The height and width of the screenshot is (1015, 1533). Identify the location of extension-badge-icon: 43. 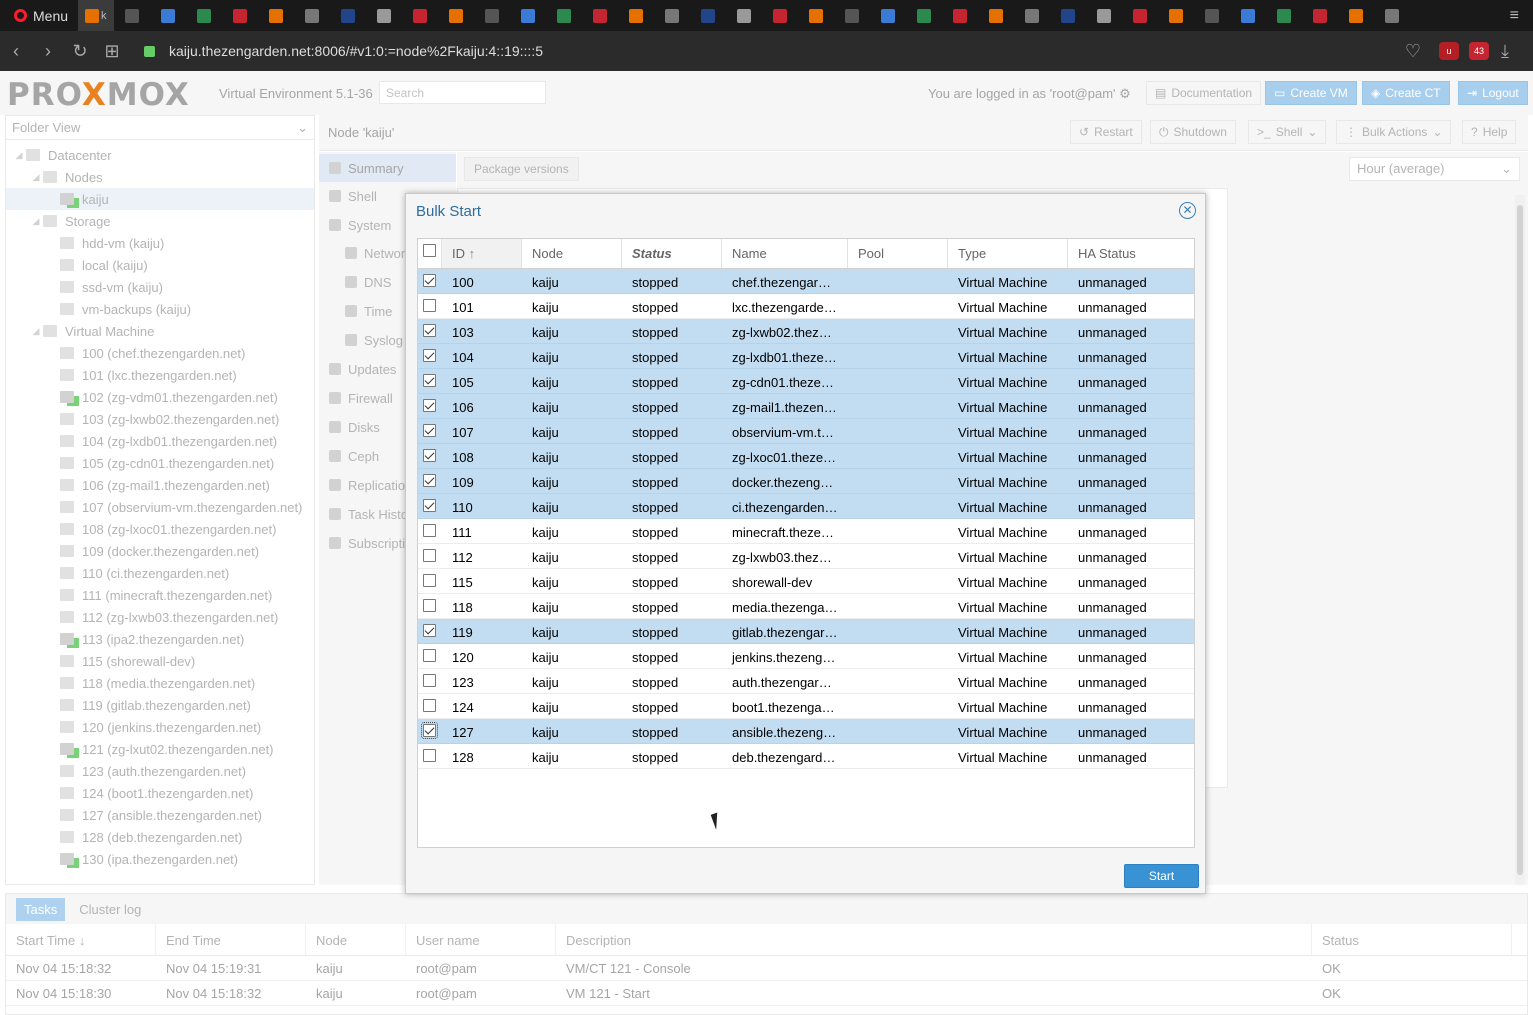
(1479, 51).